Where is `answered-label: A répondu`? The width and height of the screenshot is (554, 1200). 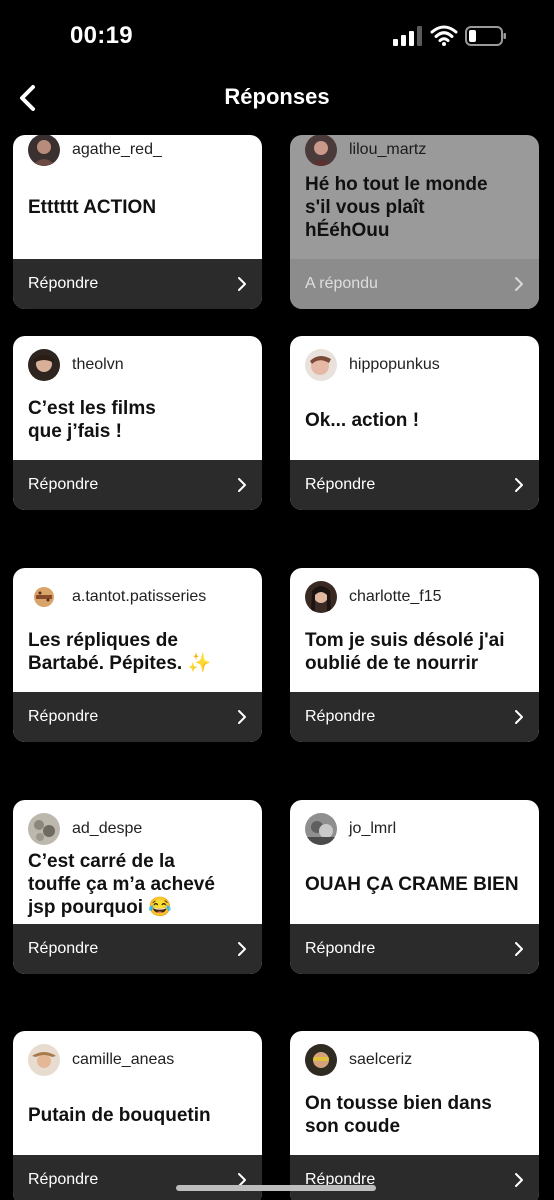 answered-label: A répondu is located at coordinates (341, 283).